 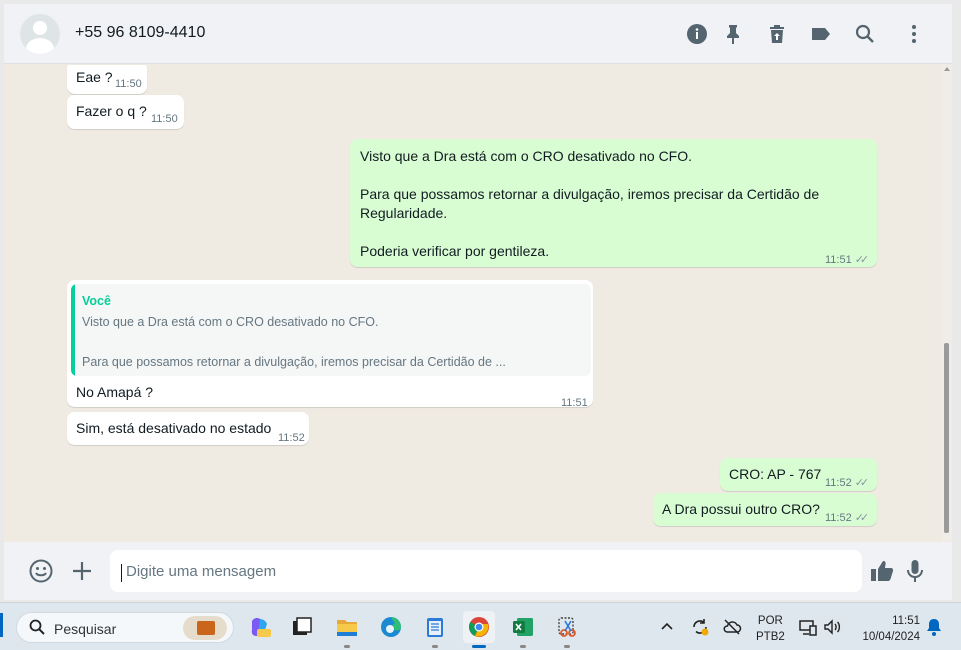 What do you see at coordinates (121, 573) in the screenshot?
I see `text-caret` at bounding box center [121, 573].